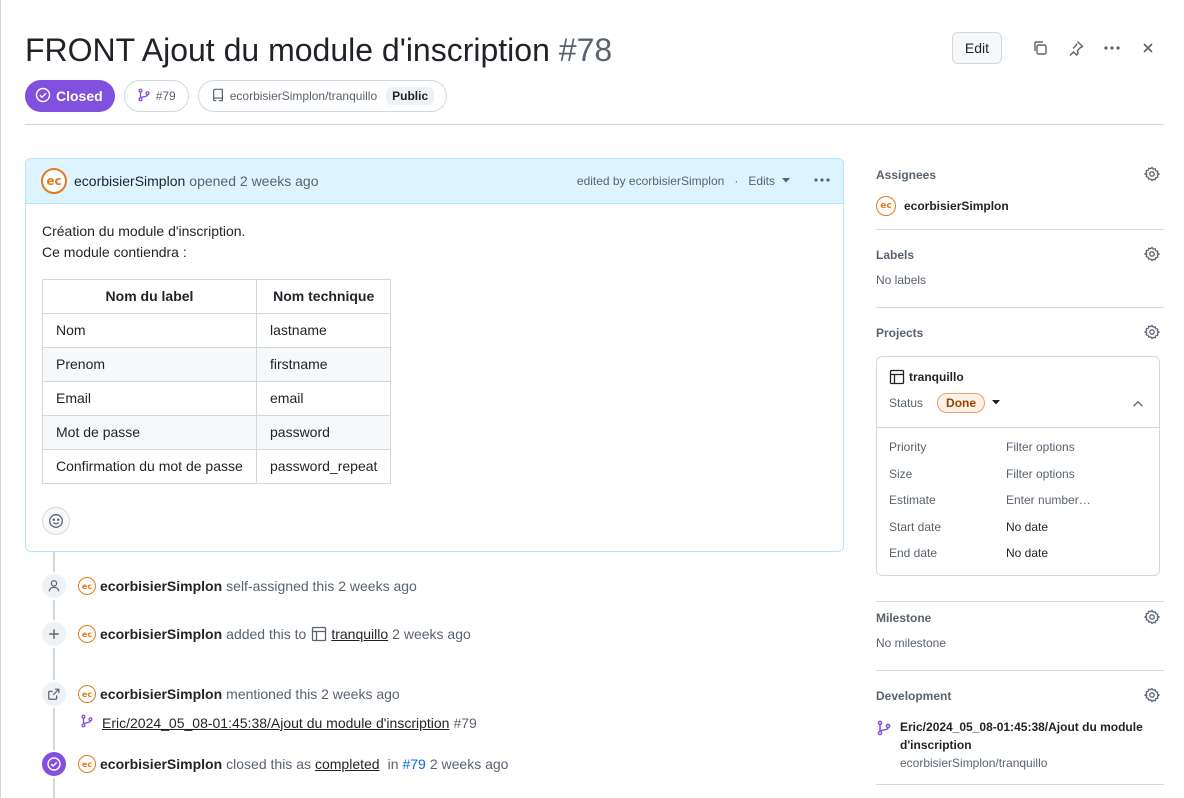 The image size is (1184, 798). What do you see at coordinates (149, 364) in the screenshot?
I see `table-cell: Prenom` at bounding box center [149, 364].